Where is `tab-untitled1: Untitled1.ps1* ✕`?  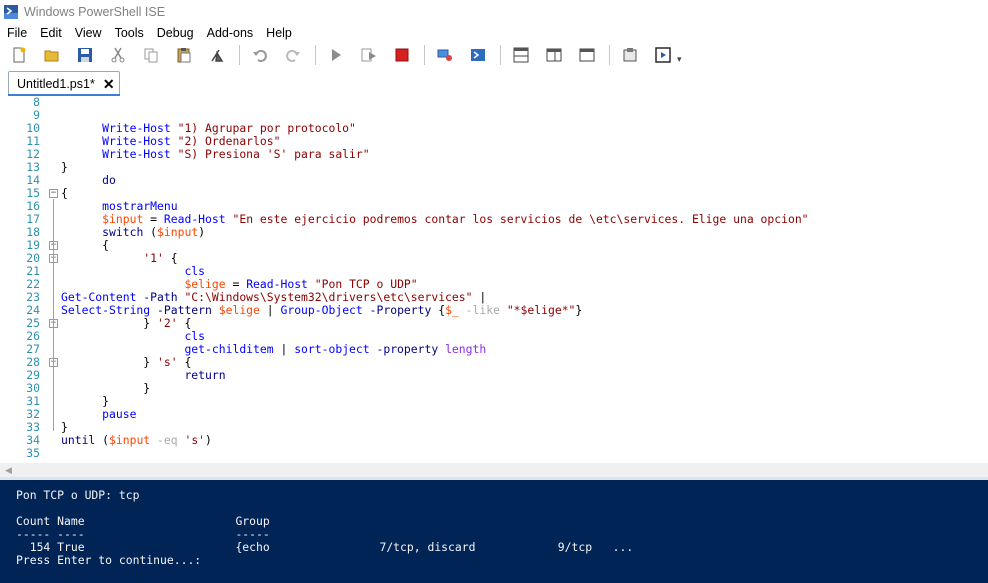
tab-untitled1: Untitled1.ps1* ✕ is located at coordinates (64, 83).